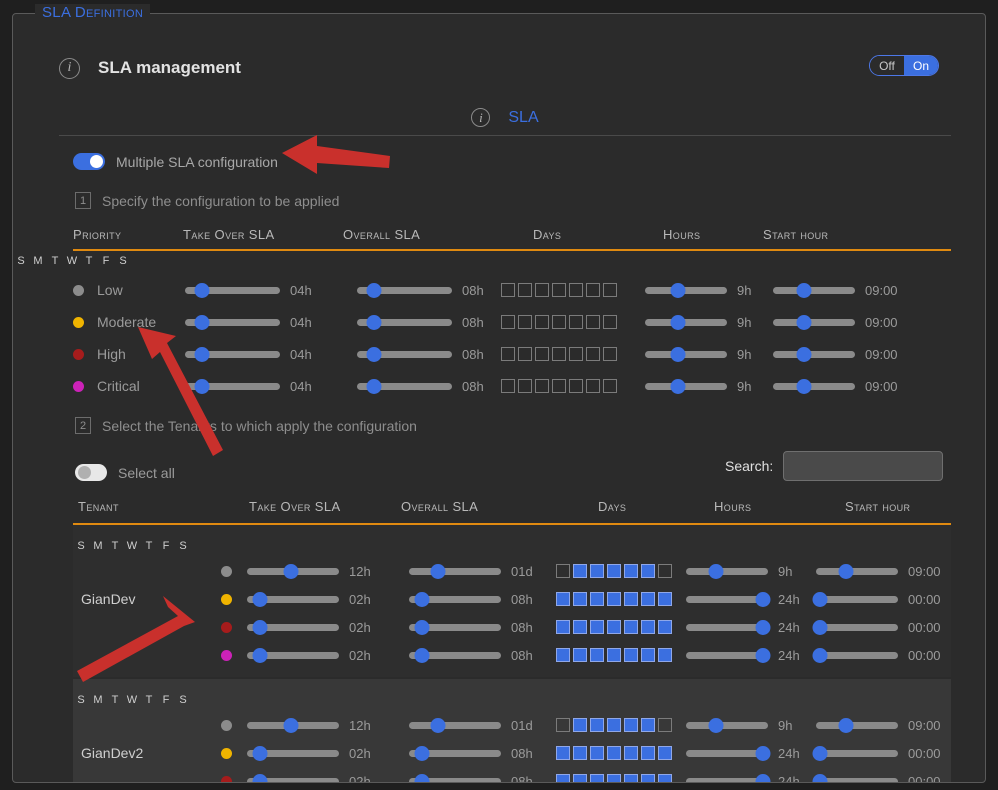  I want to click on toggle-on-label: On, so click(921, 65).